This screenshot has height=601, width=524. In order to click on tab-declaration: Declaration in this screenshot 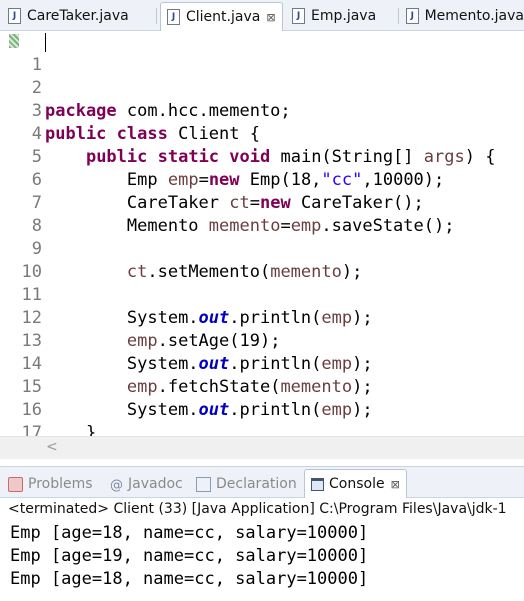, I will do `click(246, 484)`.